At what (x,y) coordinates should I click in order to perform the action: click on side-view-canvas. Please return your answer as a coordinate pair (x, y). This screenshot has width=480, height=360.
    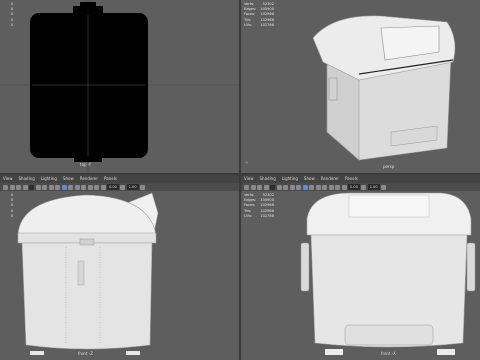
    Looking at the image, I should click on (88, 273).